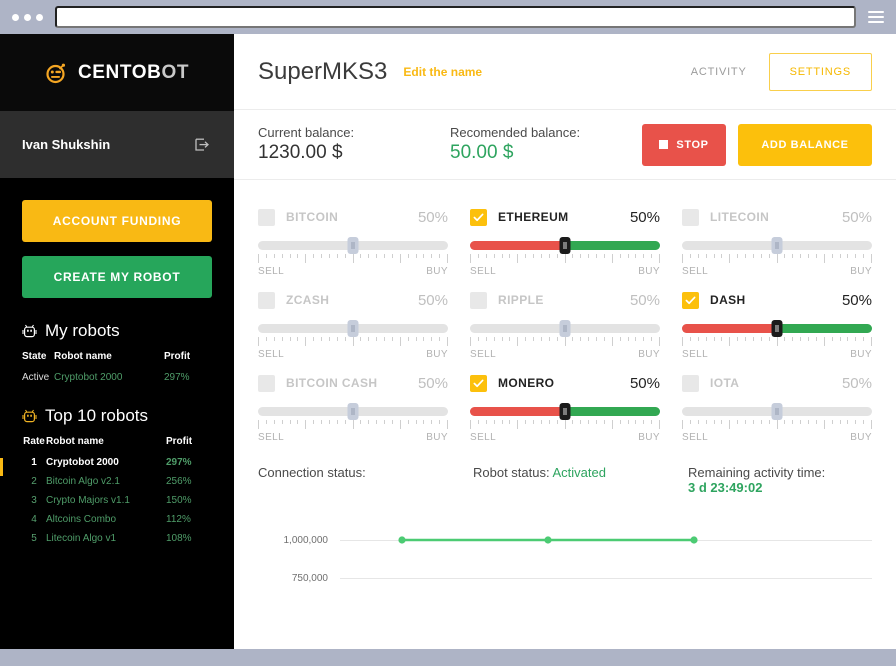 Image resolution: width=896 pixels, height=666 pixels. What do you see at coordinates (353, 300) in the screenshot?
I see `coin-header: ZCASH 50%` at bounding box center [353, 300].